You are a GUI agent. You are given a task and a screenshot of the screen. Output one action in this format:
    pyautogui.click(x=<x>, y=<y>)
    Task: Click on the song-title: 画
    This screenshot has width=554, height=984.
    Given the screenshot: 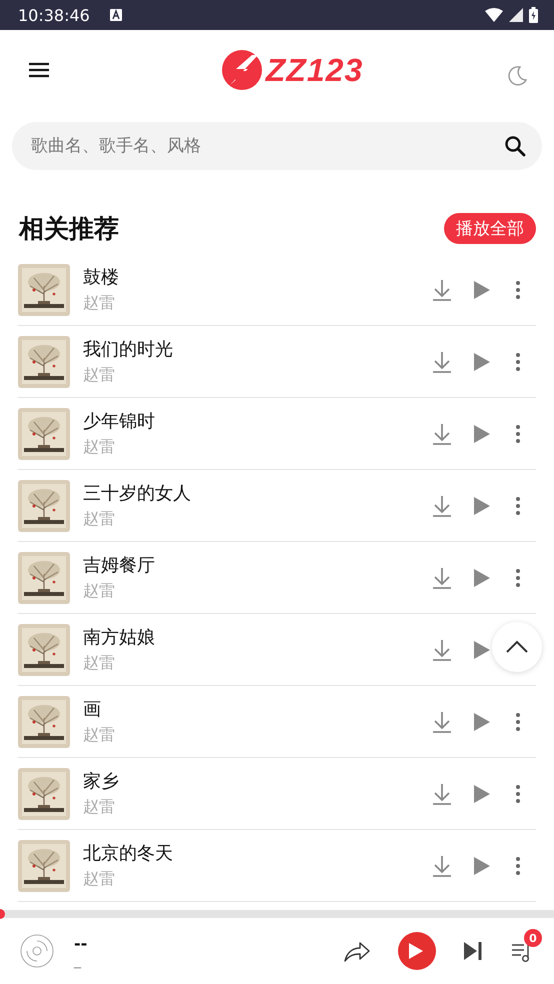 What is the action you would take?
    pyautogui.click(x=92, y=709)
    